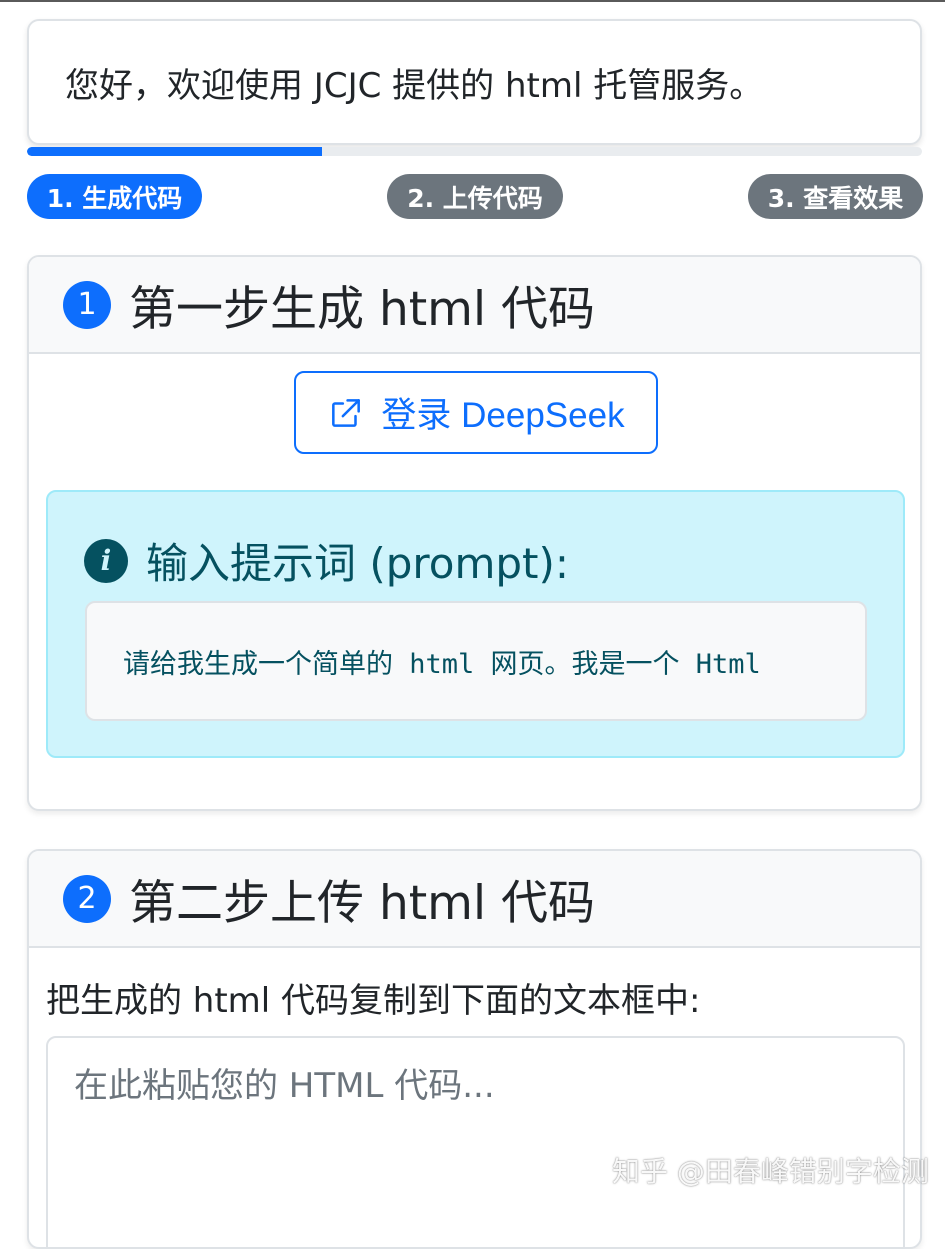 The height and width of the screenshot is (1249, 945). I want to click on welcome-alert: 您好，欢迎使用 JCJC 提供的 html 托管服务。, so click(474, 82).